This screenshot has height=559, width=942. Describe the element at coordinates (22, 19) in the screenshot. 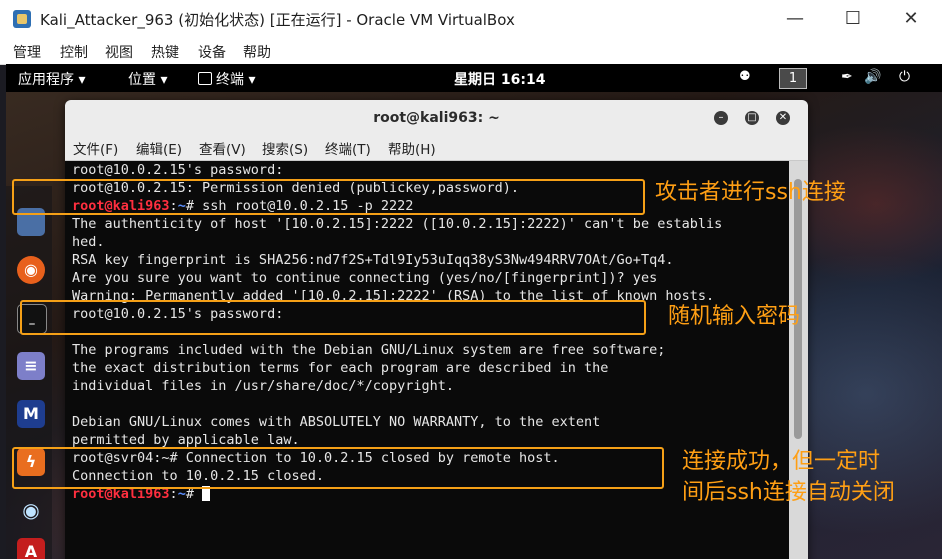

I see `virtualbox-app-icon` at that location.